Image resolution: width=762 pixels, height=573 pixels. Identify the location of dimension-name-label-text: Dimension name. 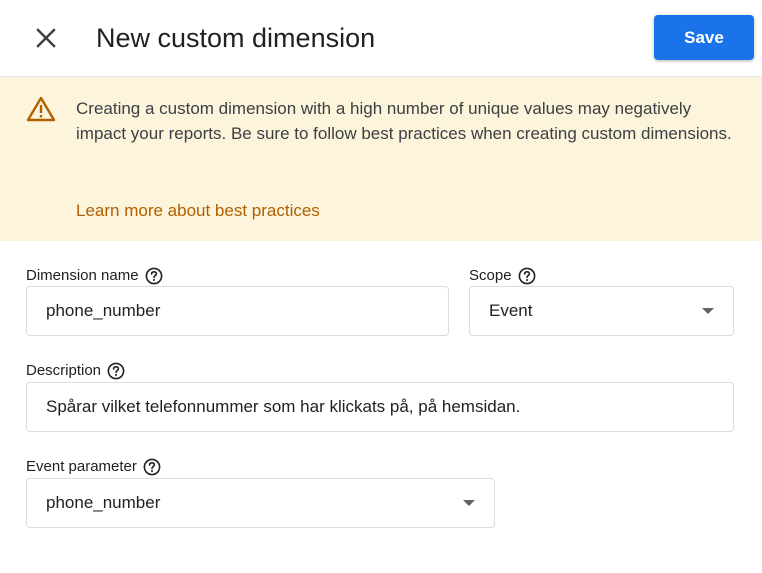
(82, 275).